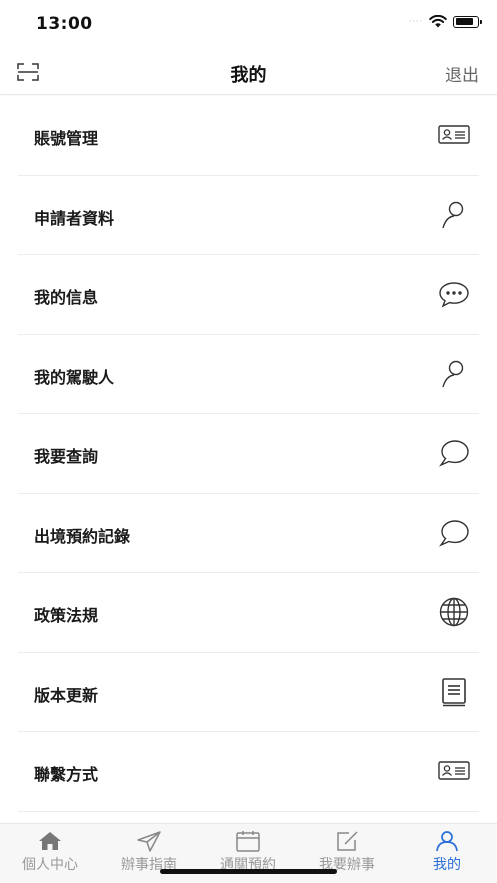  Describe the element at coordinates (454, 692) in the screenshot. I see `document-icon` at that location.